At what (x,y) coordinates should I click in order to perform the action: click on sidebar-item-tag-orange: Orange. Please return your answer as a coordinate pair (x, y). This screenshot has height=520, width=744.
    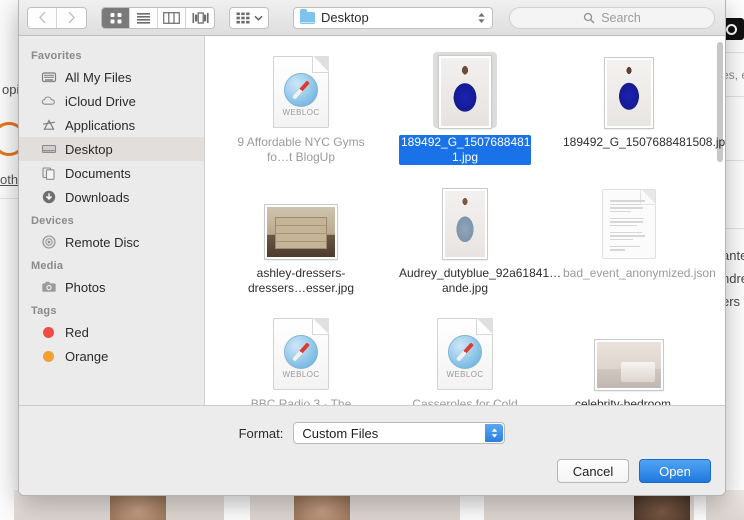
    Looking at the image, I should click on (111, 356).